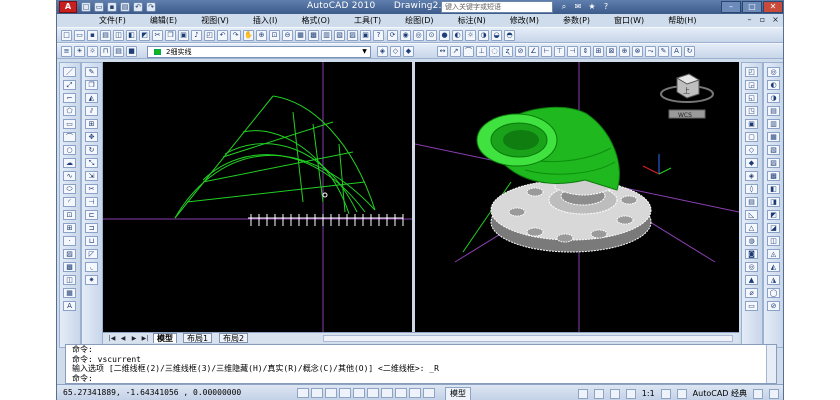 The height and width of the screenshot is (400, 840). What do you see at coordinates (598, 51) in the screenshot?
I see `break-icon: ⊞` at bounding box center [598, 51].